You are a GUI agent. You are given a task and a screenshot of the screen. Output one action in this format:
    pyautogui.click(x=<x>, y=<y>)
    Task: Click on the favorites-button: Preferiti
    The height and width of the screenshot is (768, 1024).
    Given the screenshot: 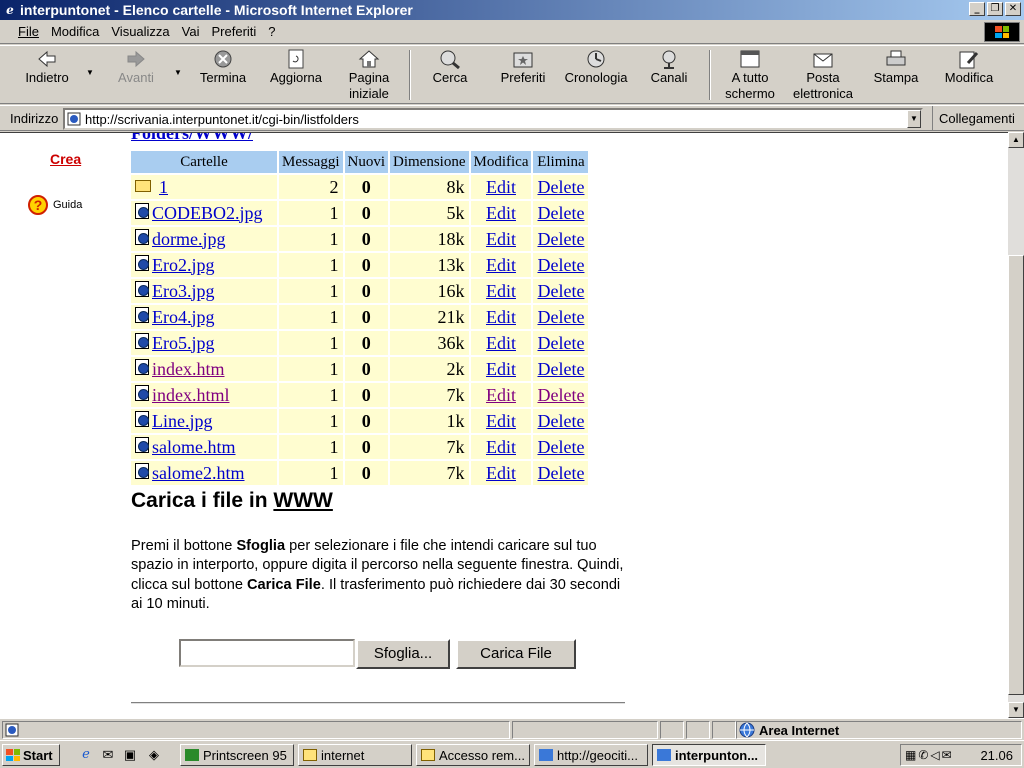 What is the action you would take?
    pyautogui.click(x=523, y=76)
    